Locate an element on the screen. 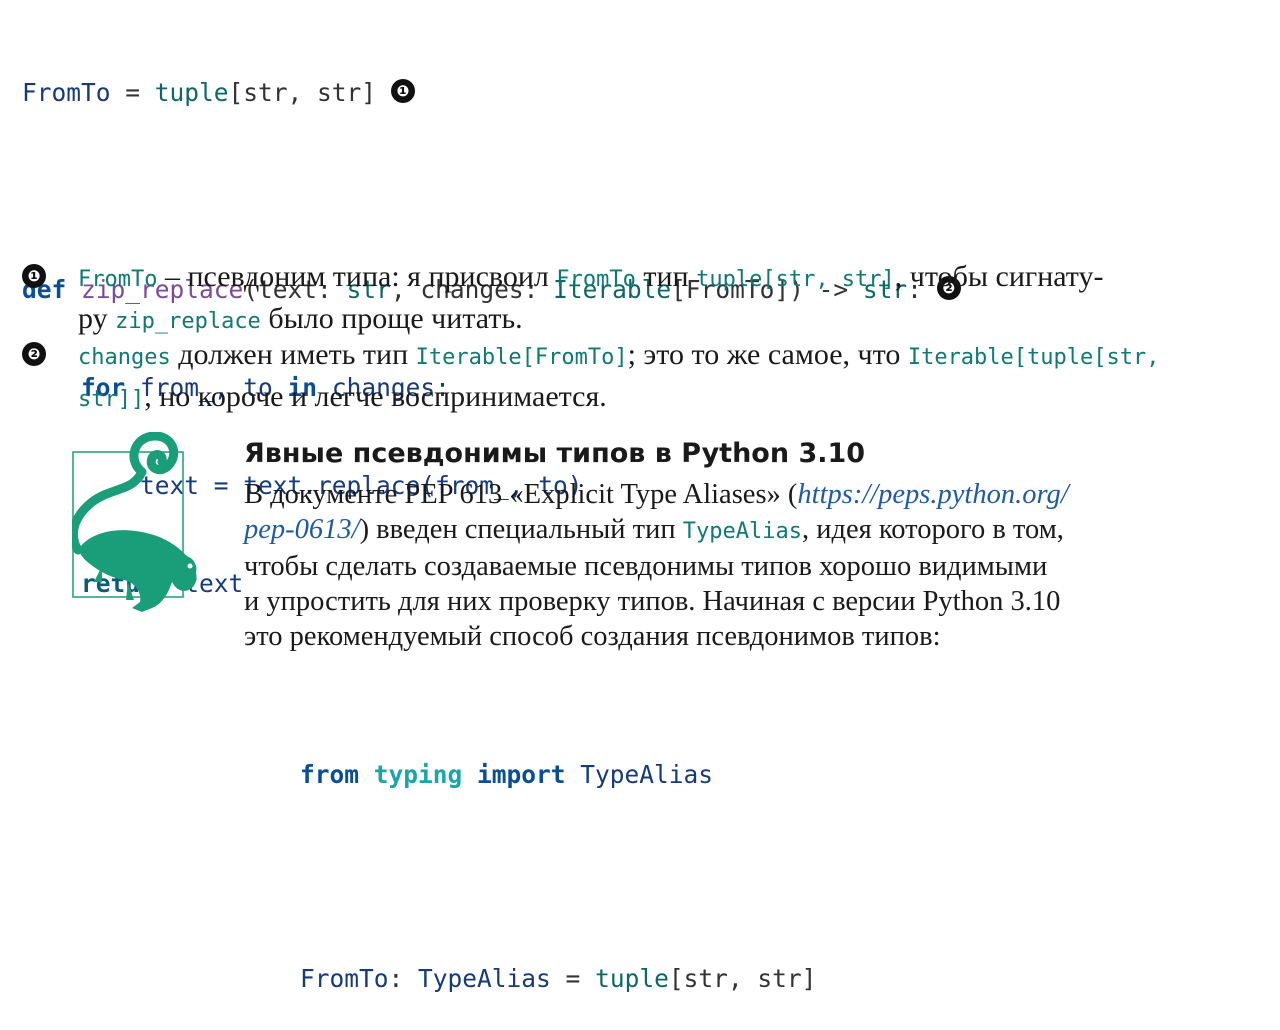 This screenshot has height=1030, width=1280. code-colon: : is located at coordinates (403, 978).